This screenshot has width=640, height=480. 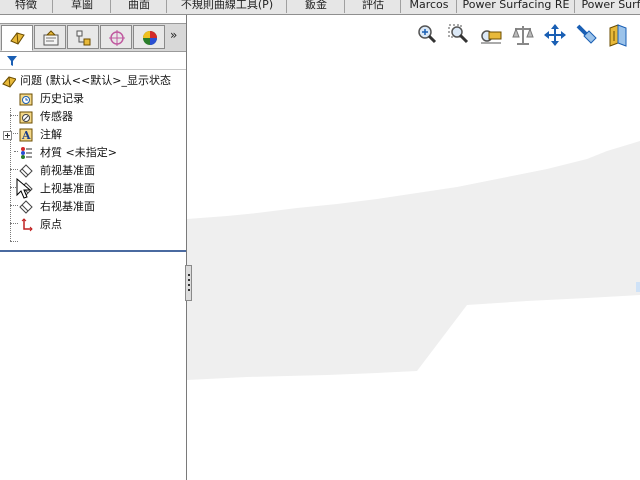 I want to click on property-manager-icon, so click(x=51, y=38).